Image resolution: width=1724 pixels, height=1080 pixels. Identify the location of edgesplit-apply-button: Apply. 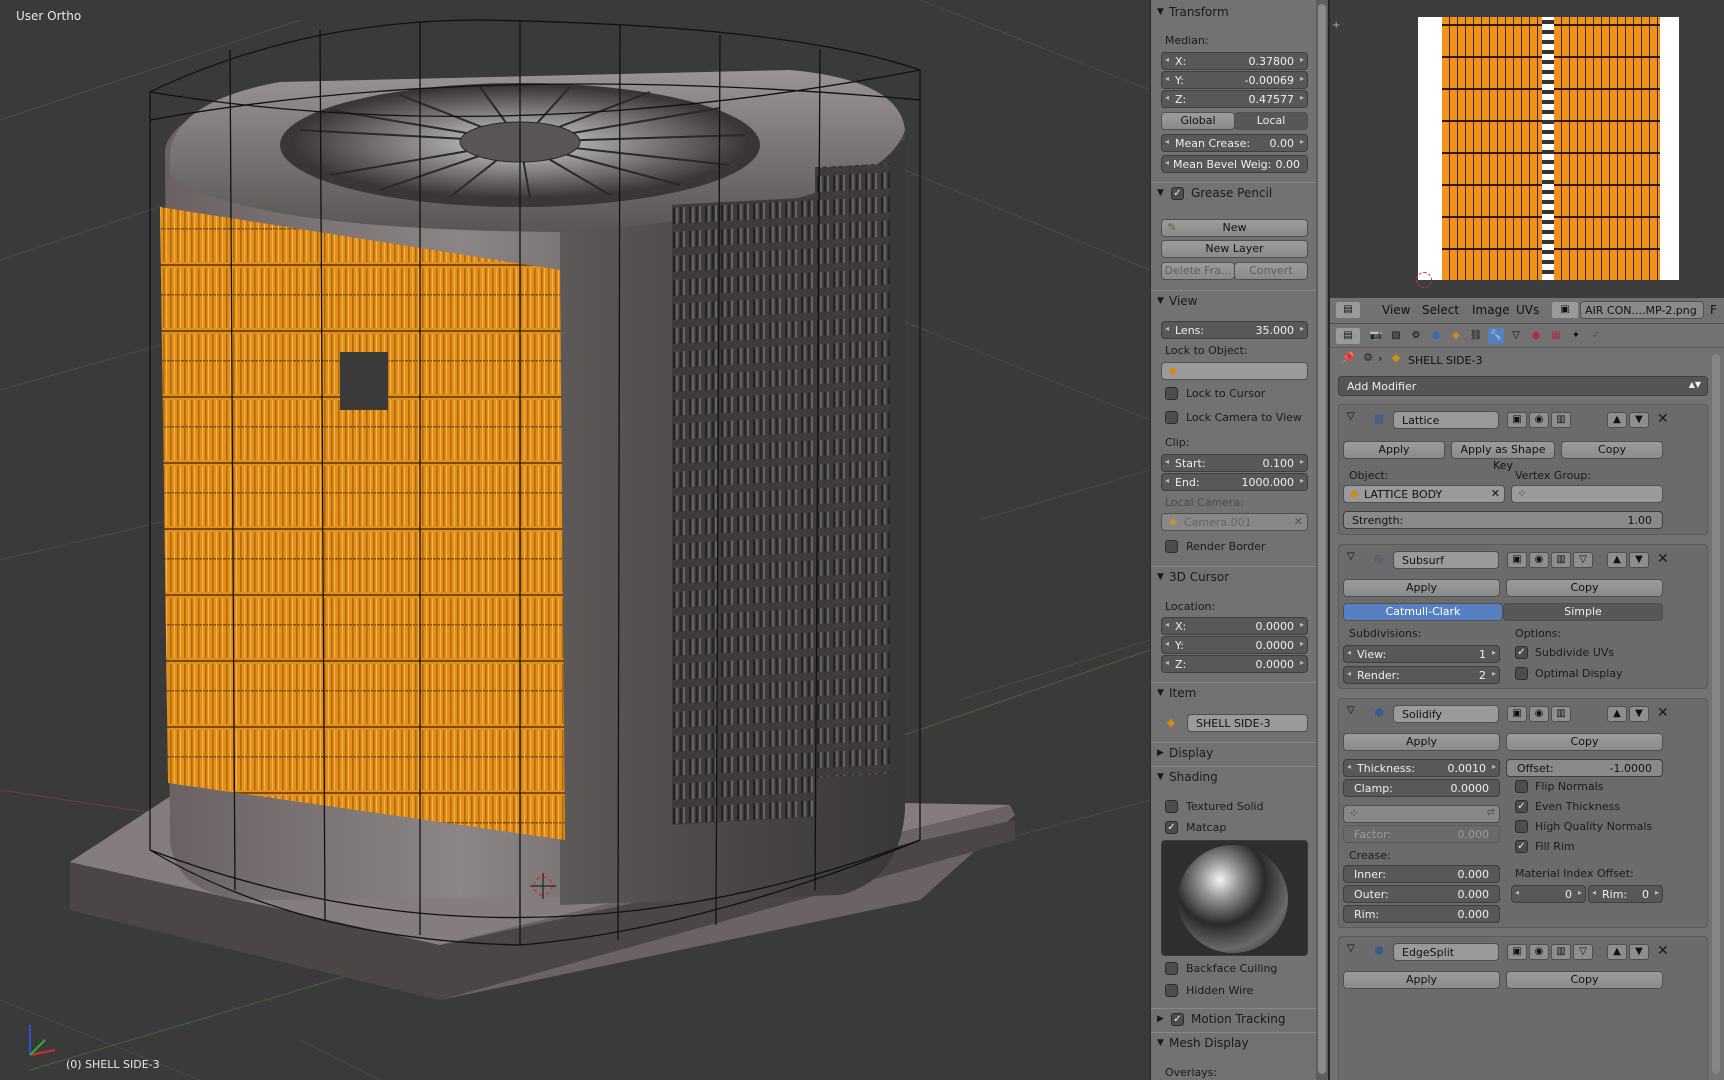
(1421, 980).